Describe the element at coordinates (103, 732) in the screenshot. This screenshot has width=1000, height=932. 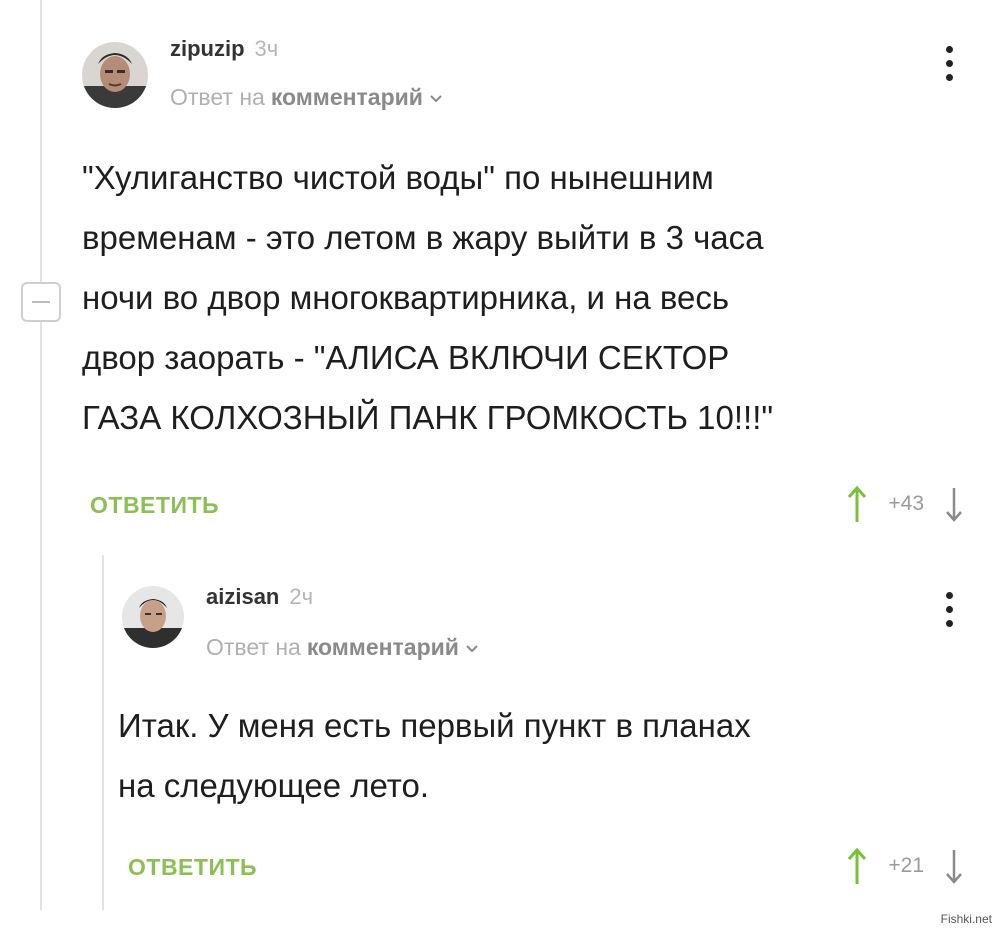
I see `nested-thread-line` at that location.